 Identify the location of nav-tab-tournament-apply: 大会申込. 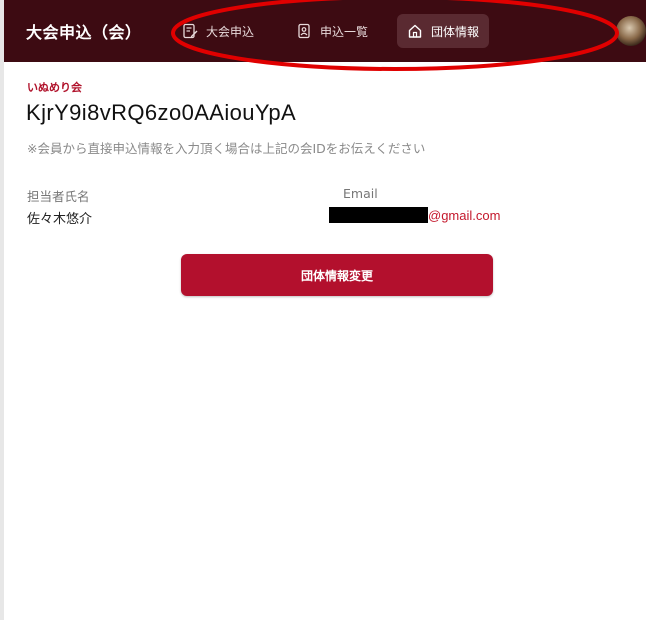
(218, 31).